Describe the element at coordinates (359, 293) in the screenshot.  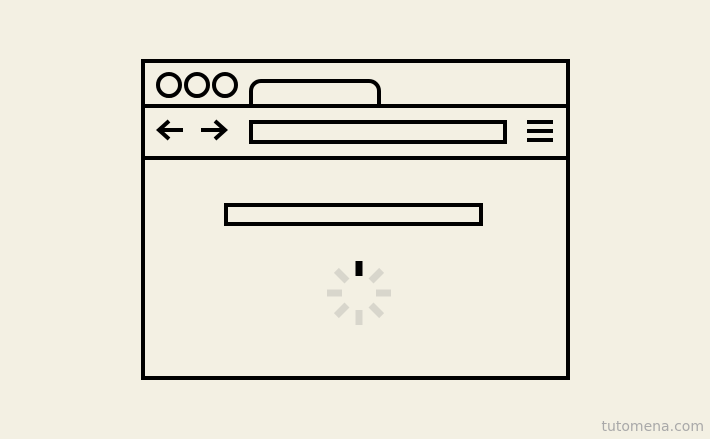
I see `loading-spinner-icon` at that location.